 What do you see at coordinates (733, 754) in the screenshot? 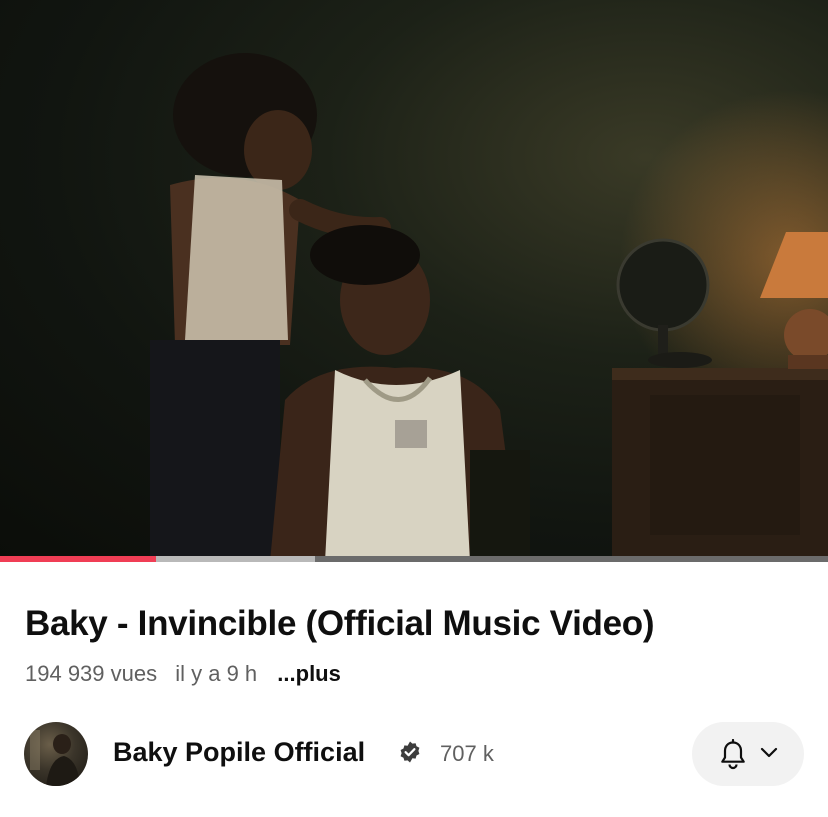
I see `bell-icon` at bounding box center [733, 754].